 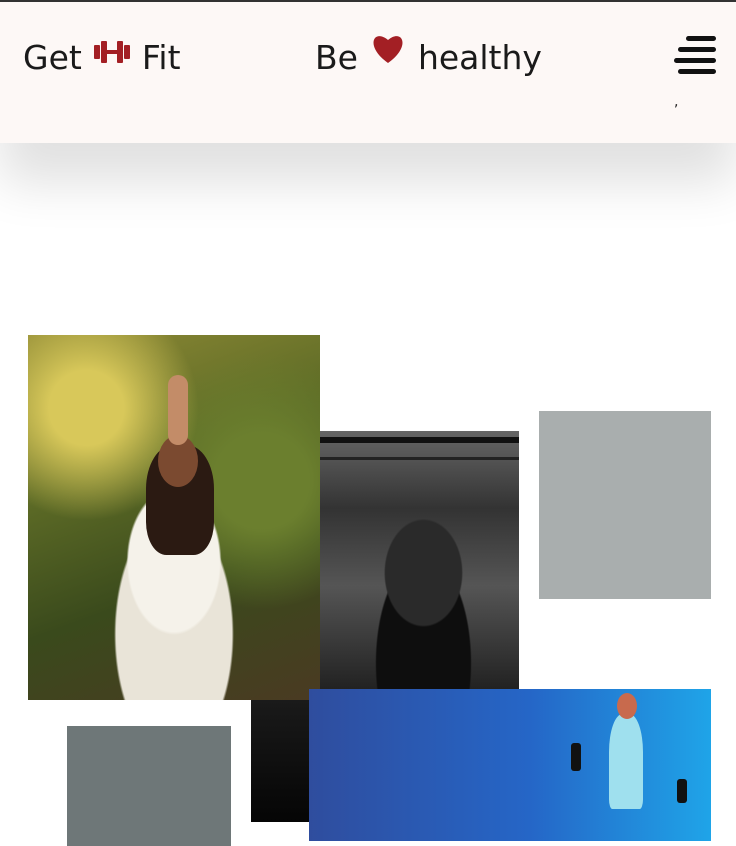 What do you see at coordinates (161, 57) in the screenshot?
I see `tagline-word-fit: Fit` at bounding box center [161, 57].